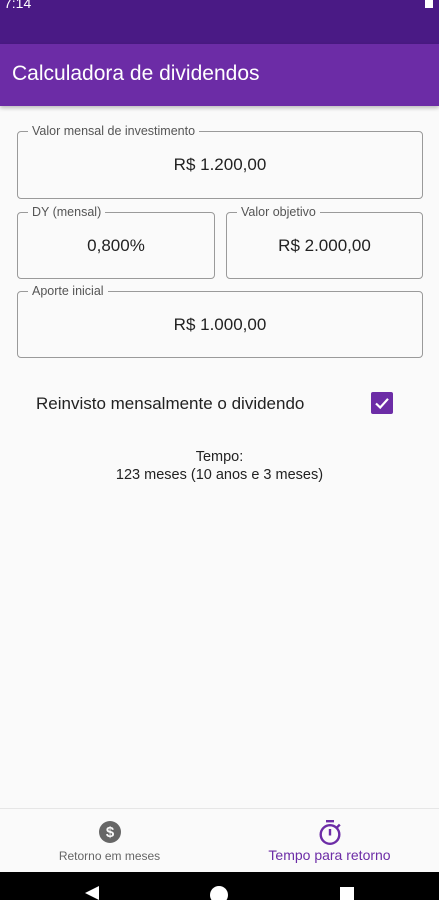  I want to click on monthly-investment-field: Valor mensal de investimento R$ 1.200,00, so click(220, 161).